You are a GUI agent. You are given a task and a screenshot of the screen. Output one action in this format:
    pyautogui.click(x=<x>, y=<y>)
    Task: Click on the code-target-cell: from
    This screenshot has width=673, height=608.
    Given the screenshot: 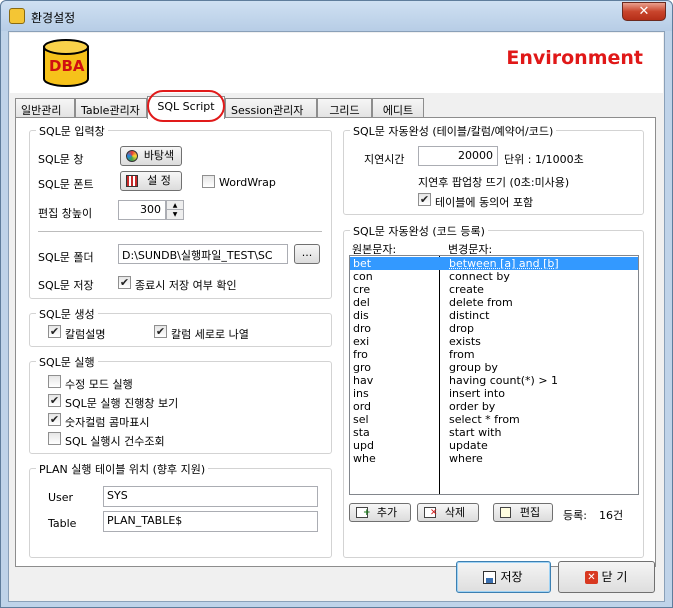 What is the action you would take?
    pyautogui.click(x=462, y=354)
    